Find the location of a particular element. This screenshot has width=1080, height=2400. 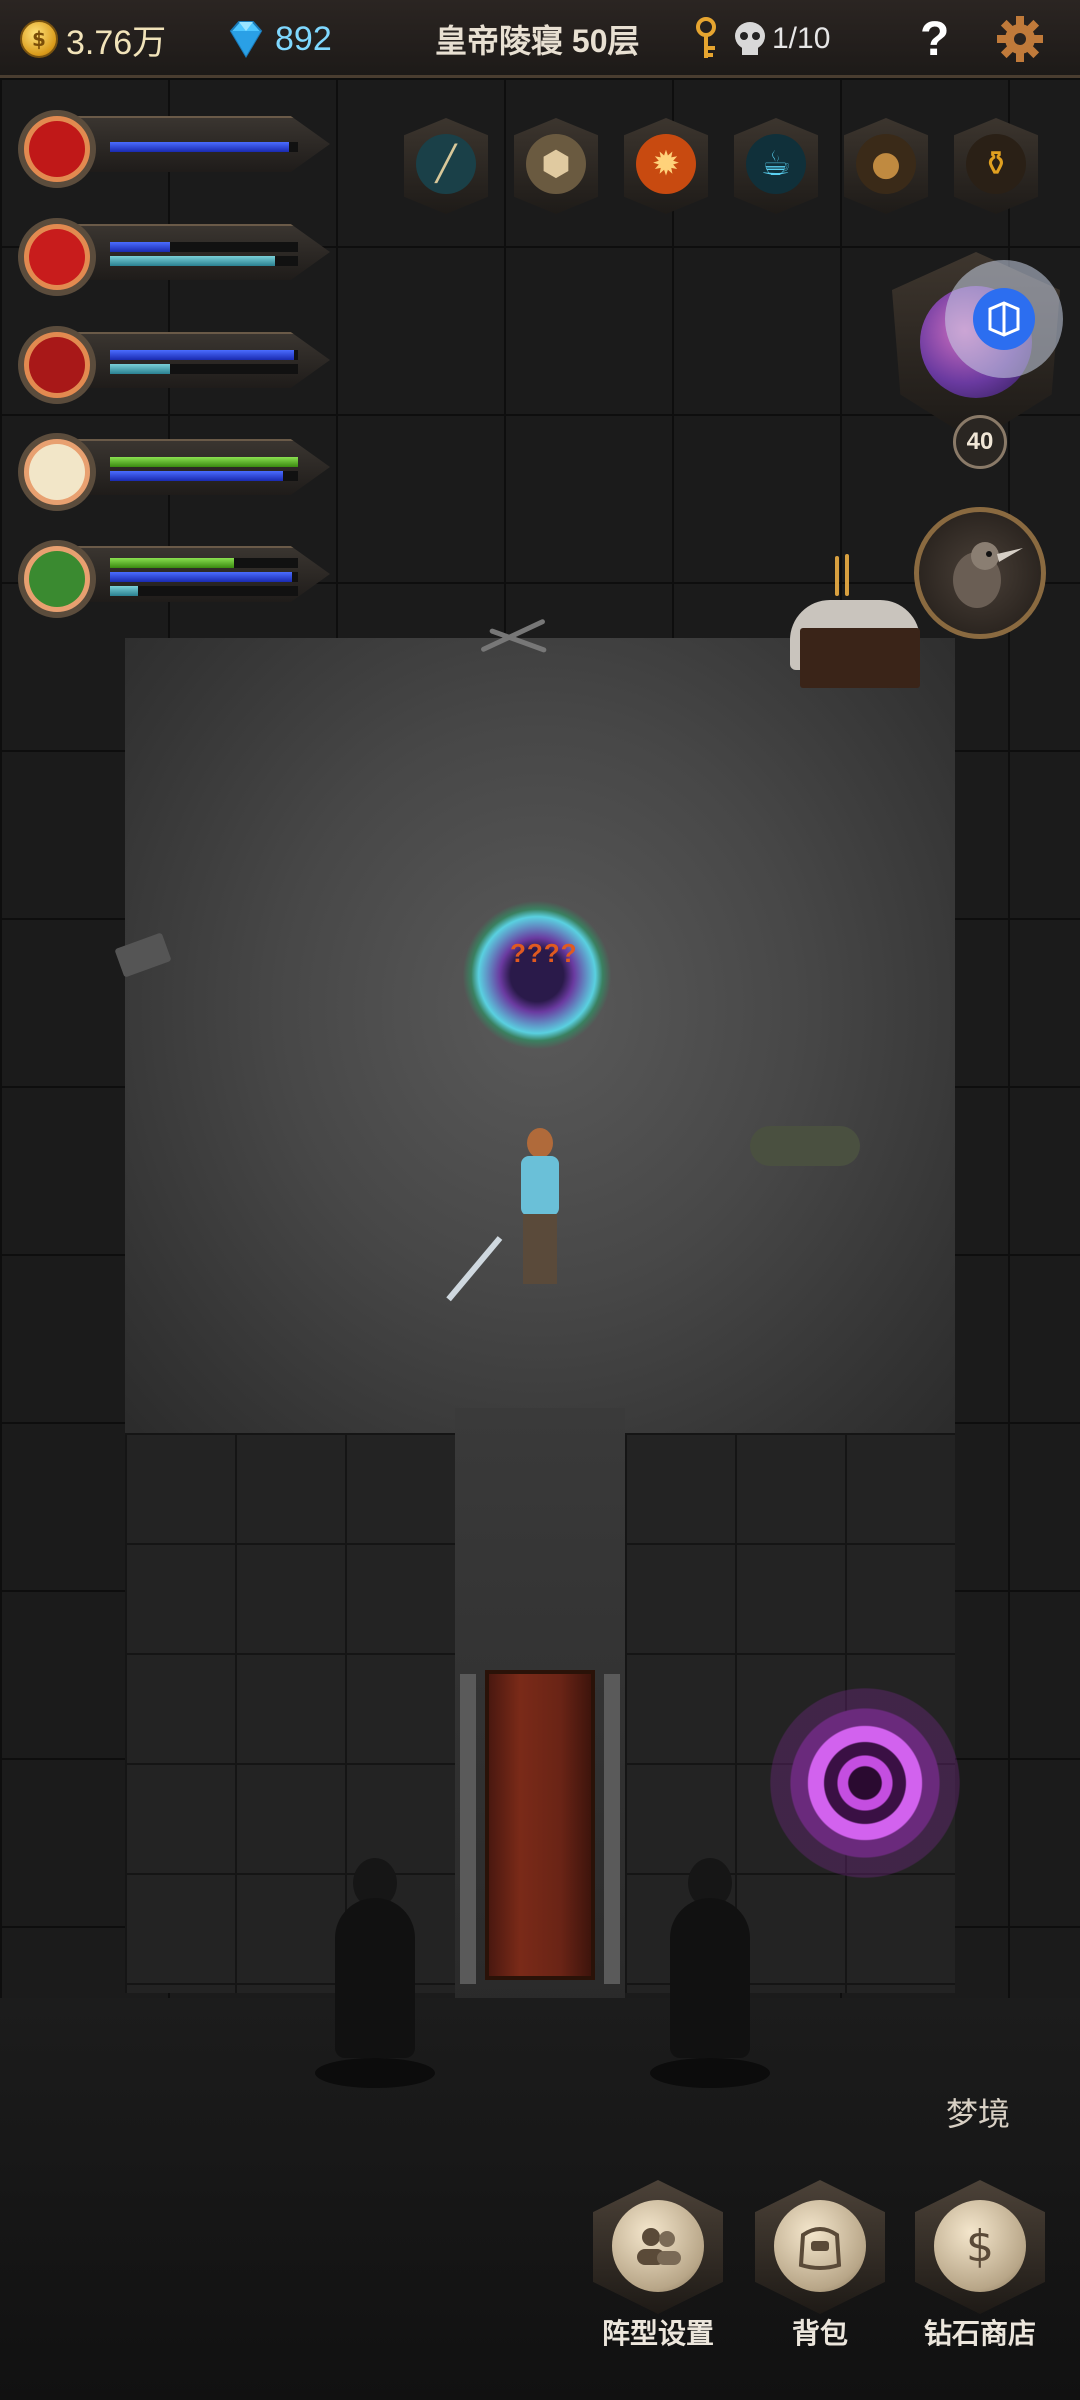

bag-label: 背包 is located at coordinates (819, 2333).